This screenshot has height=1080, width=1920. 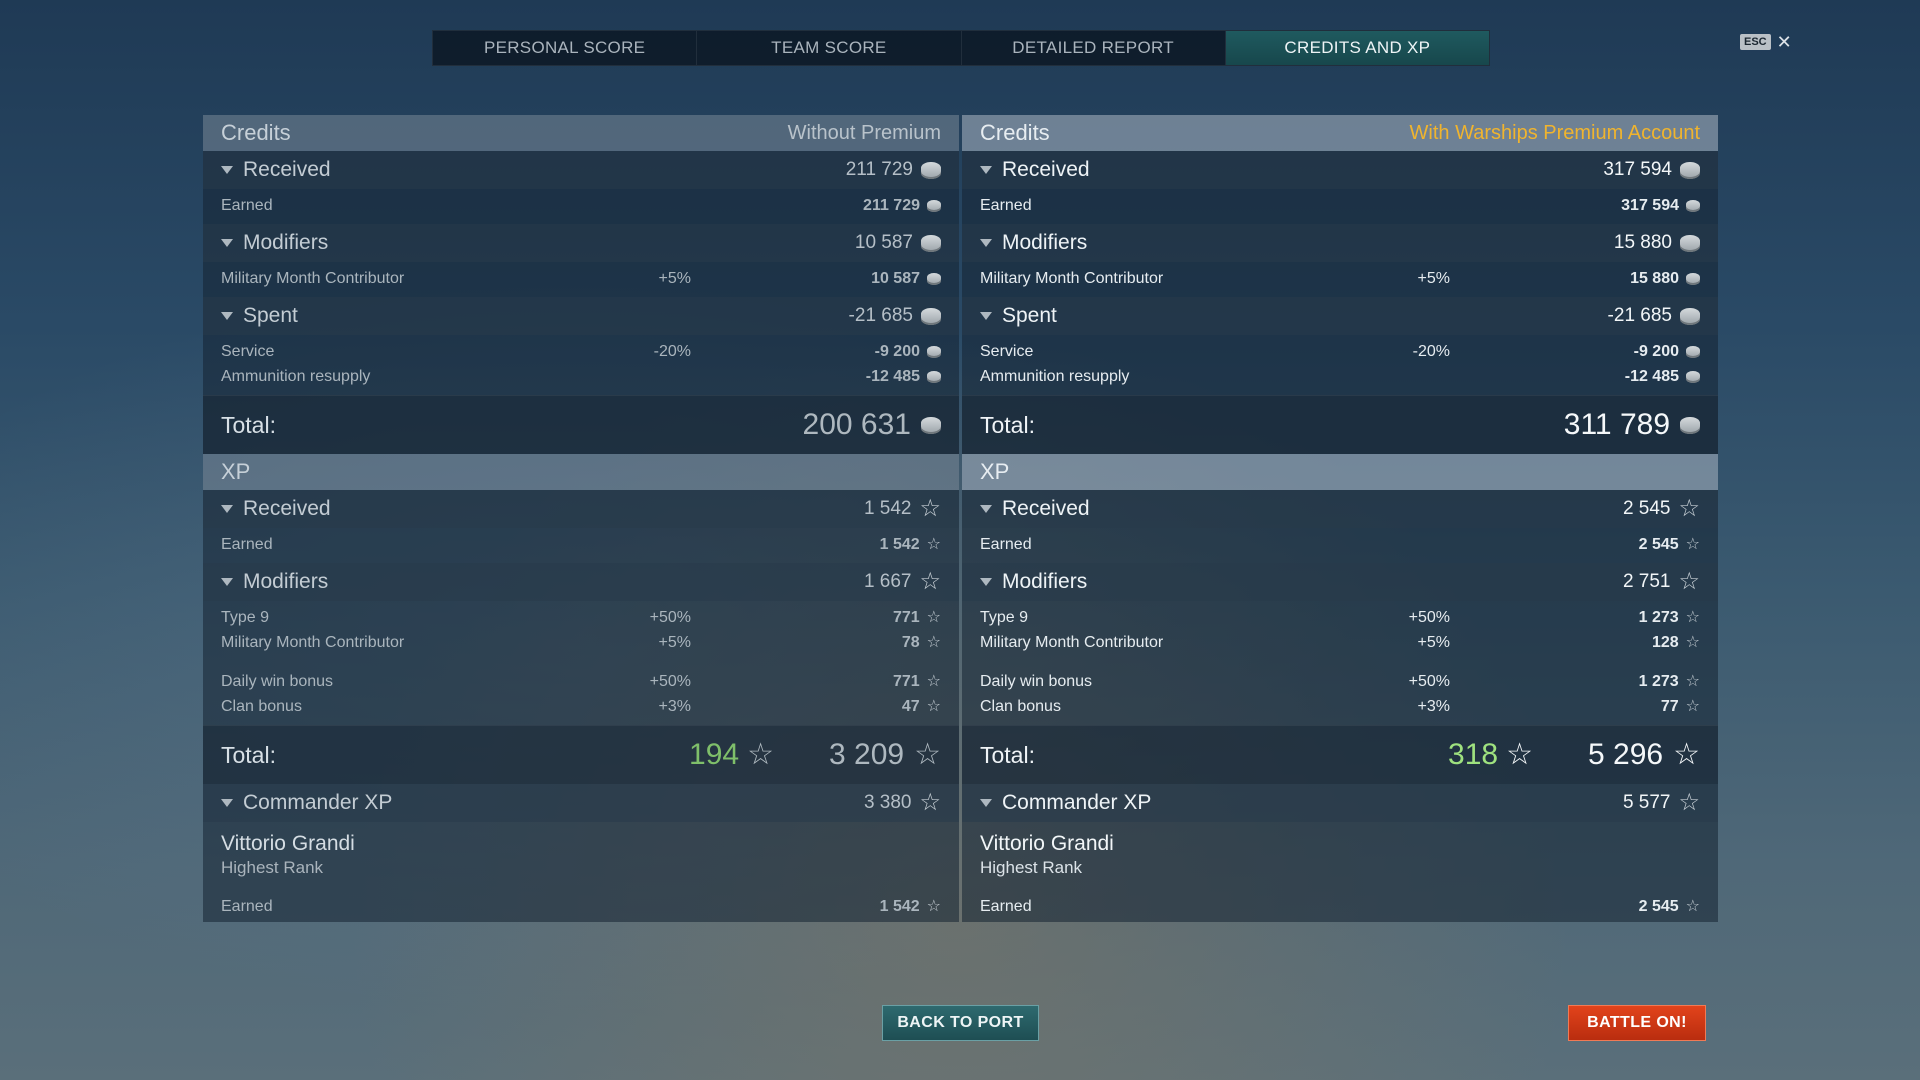 What do you see at coordinates (1340, 803) in the screenshot?
I see `commander-xp-row: Commander XP 5 577 ☆` at bounding box center [1340, 803].